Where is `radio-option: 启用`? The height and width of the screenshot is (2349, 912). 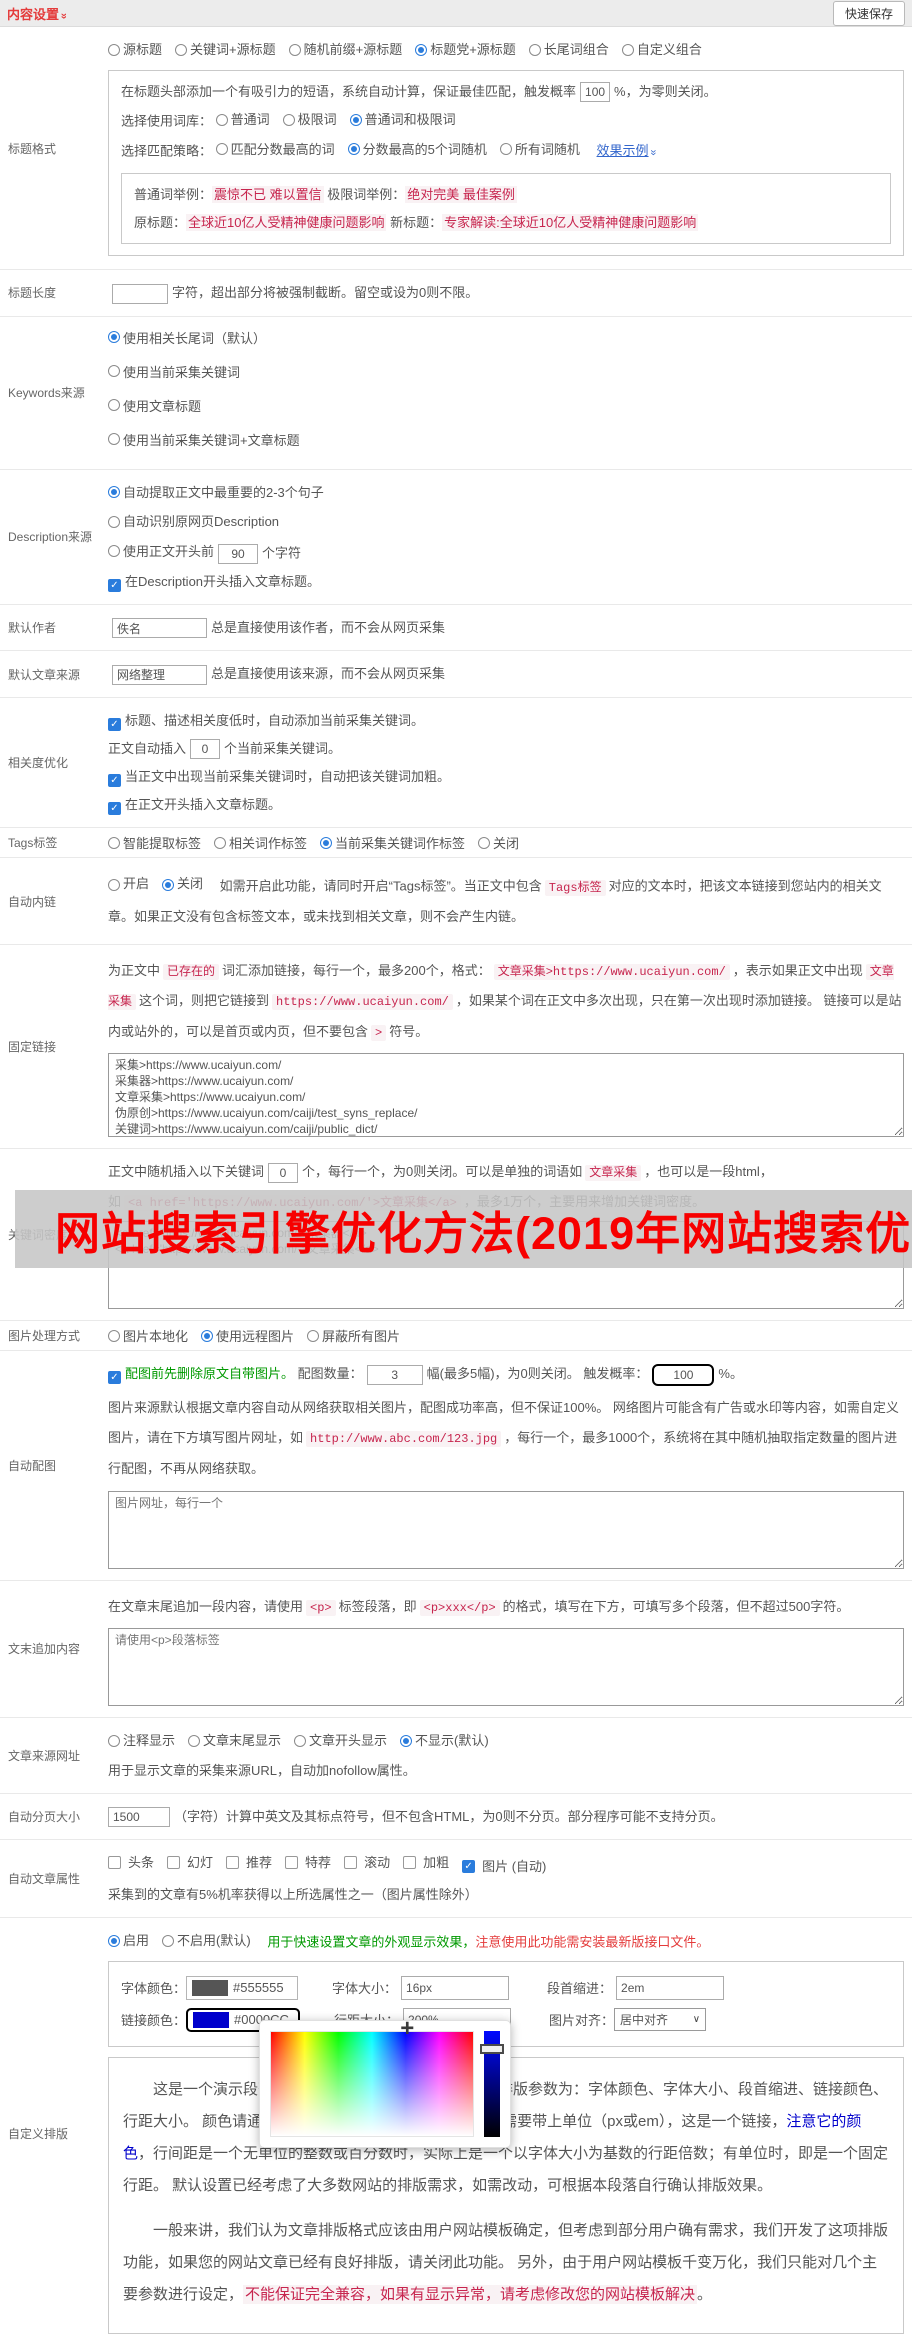 radio-option: 启用 is located at coordinates (128, 1940).